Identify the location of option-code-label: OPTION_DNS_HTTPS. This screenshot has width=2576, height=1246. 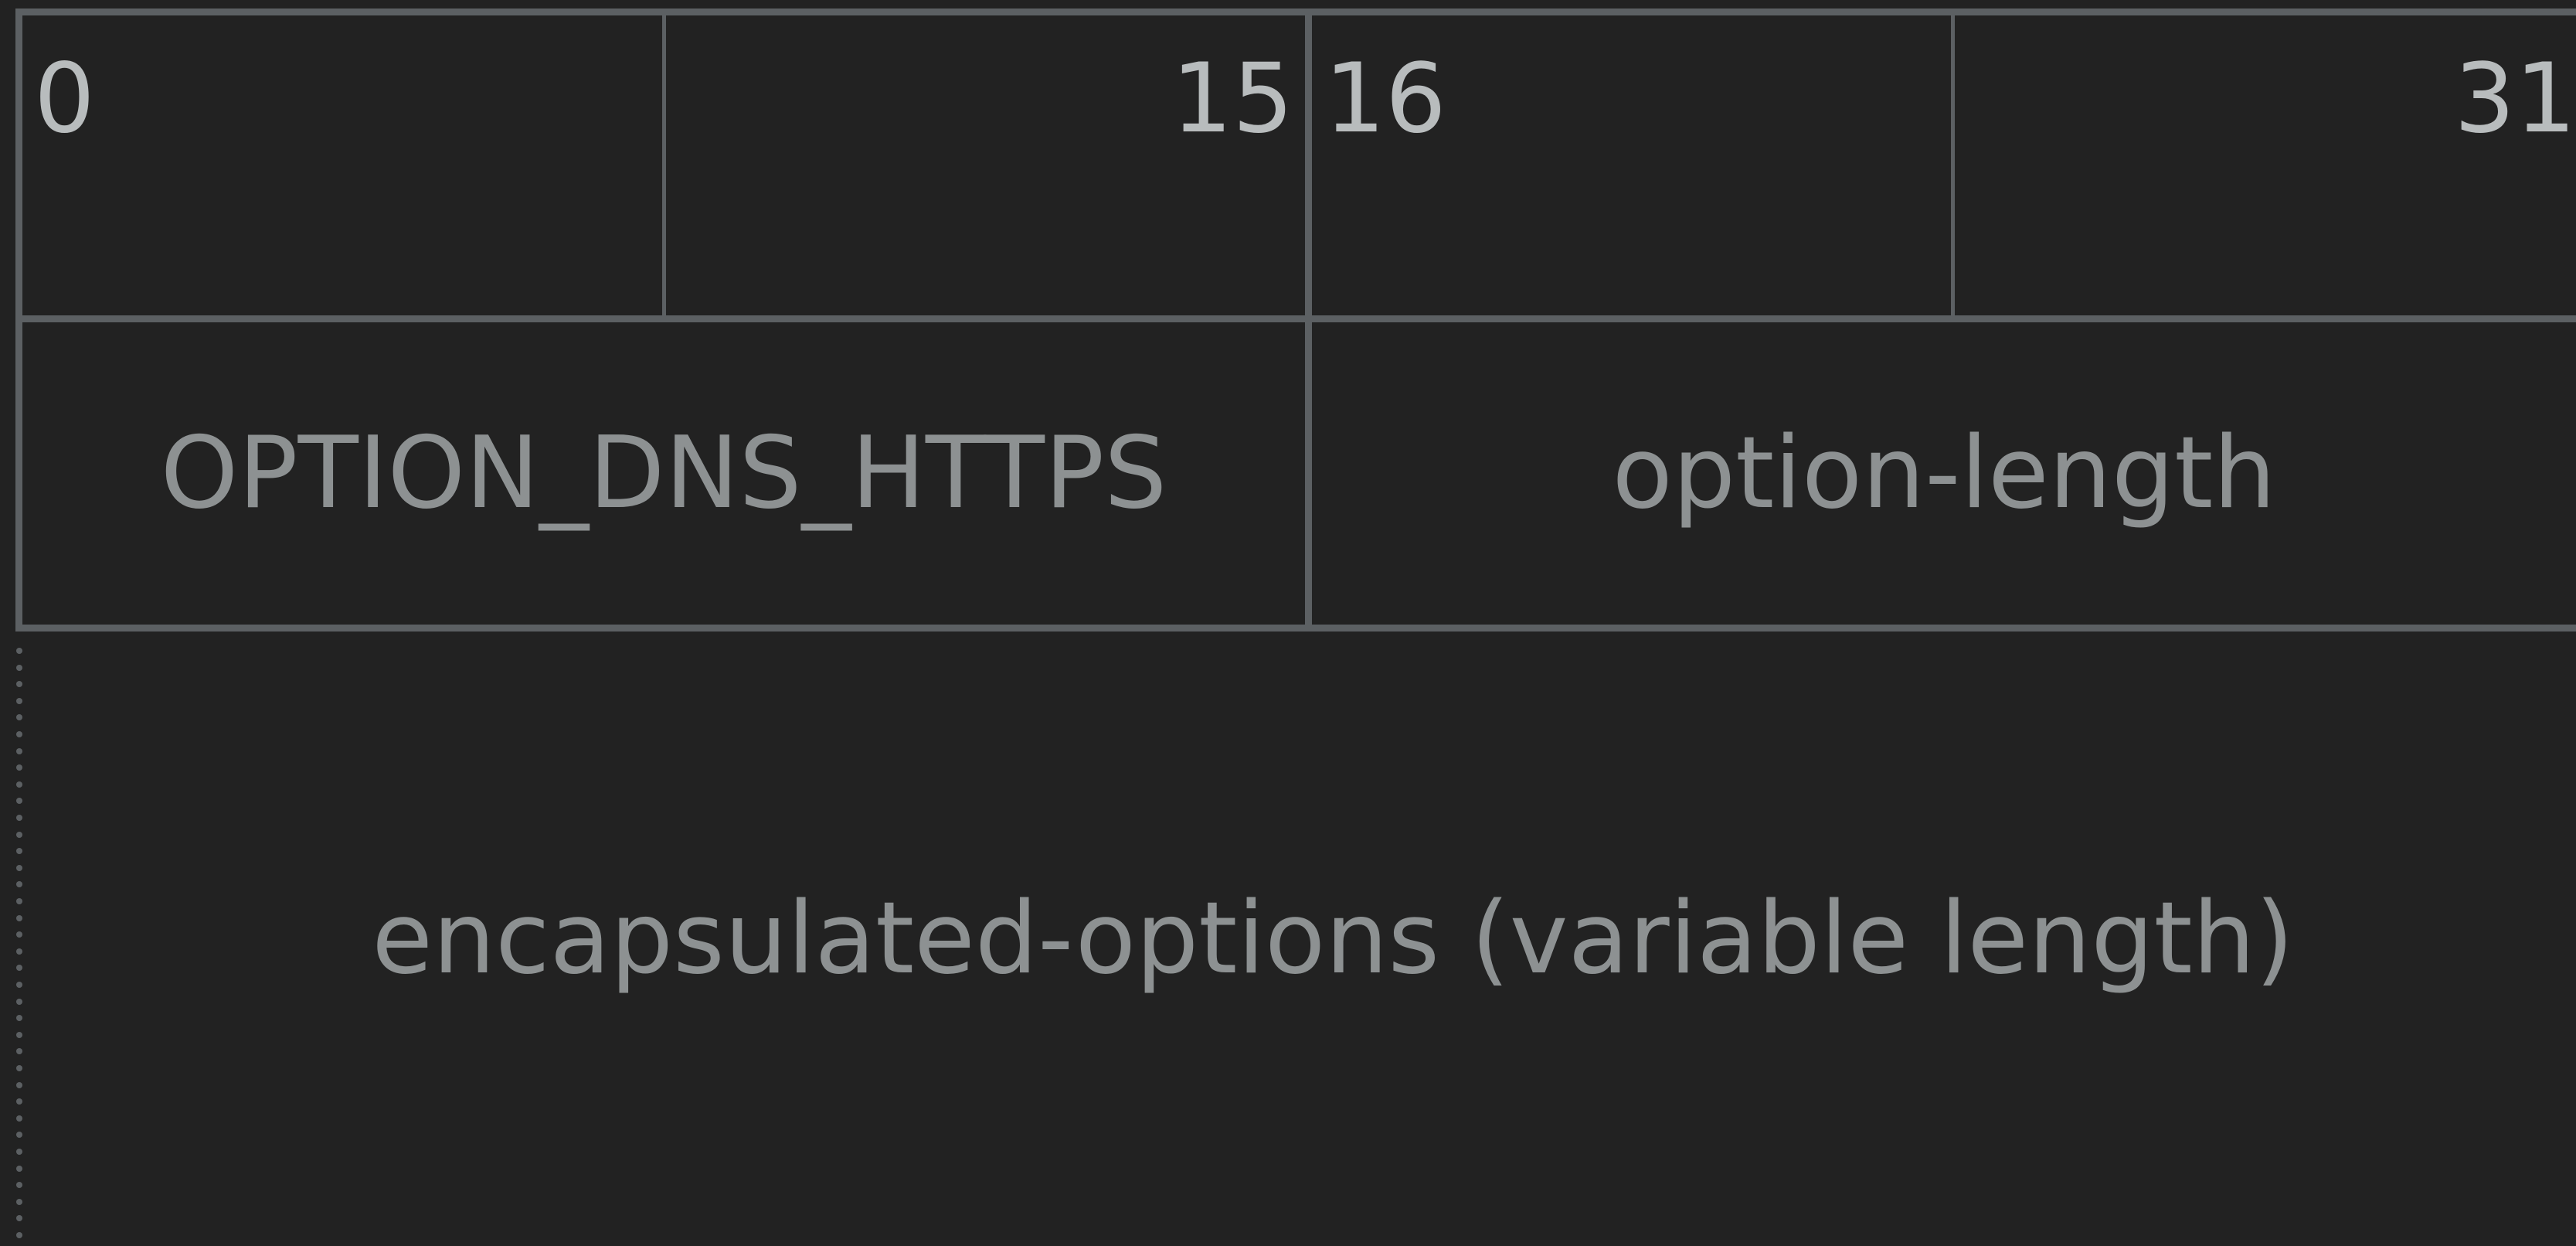
(663, 473).